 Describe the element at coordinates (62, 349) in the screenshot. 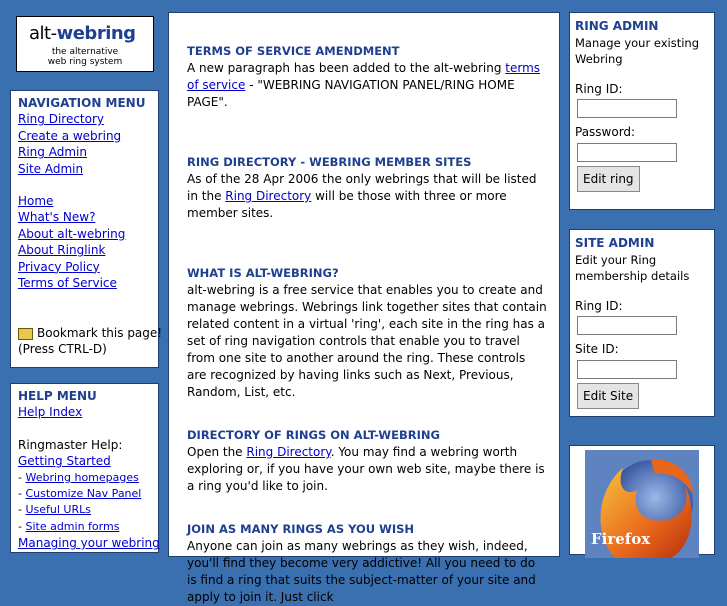

I see `bookmark-hint: (Press CTRL-D)` at that location.